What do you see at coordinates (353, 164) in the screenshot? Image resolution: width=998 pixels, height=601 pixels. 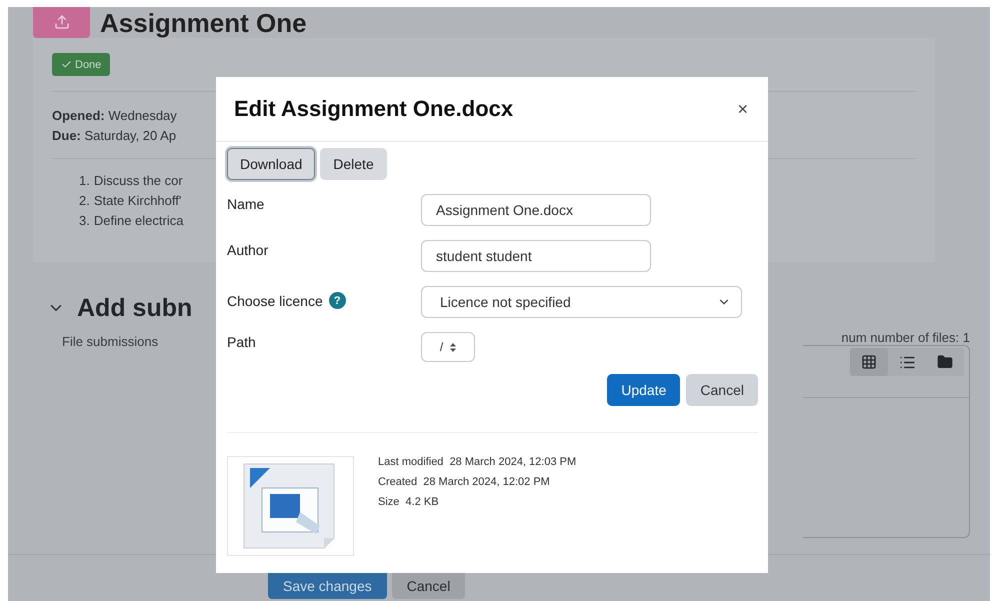 I see `action-button: Delete` at bounding box center [353, 164].